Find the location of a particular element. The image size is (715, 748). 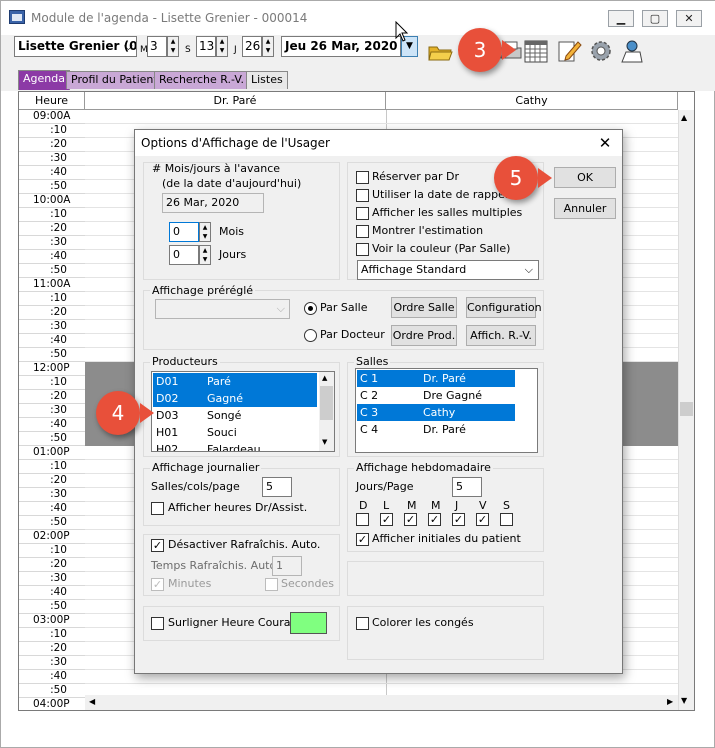

jours-page-input: 5 is located at coordinates (467, 487).